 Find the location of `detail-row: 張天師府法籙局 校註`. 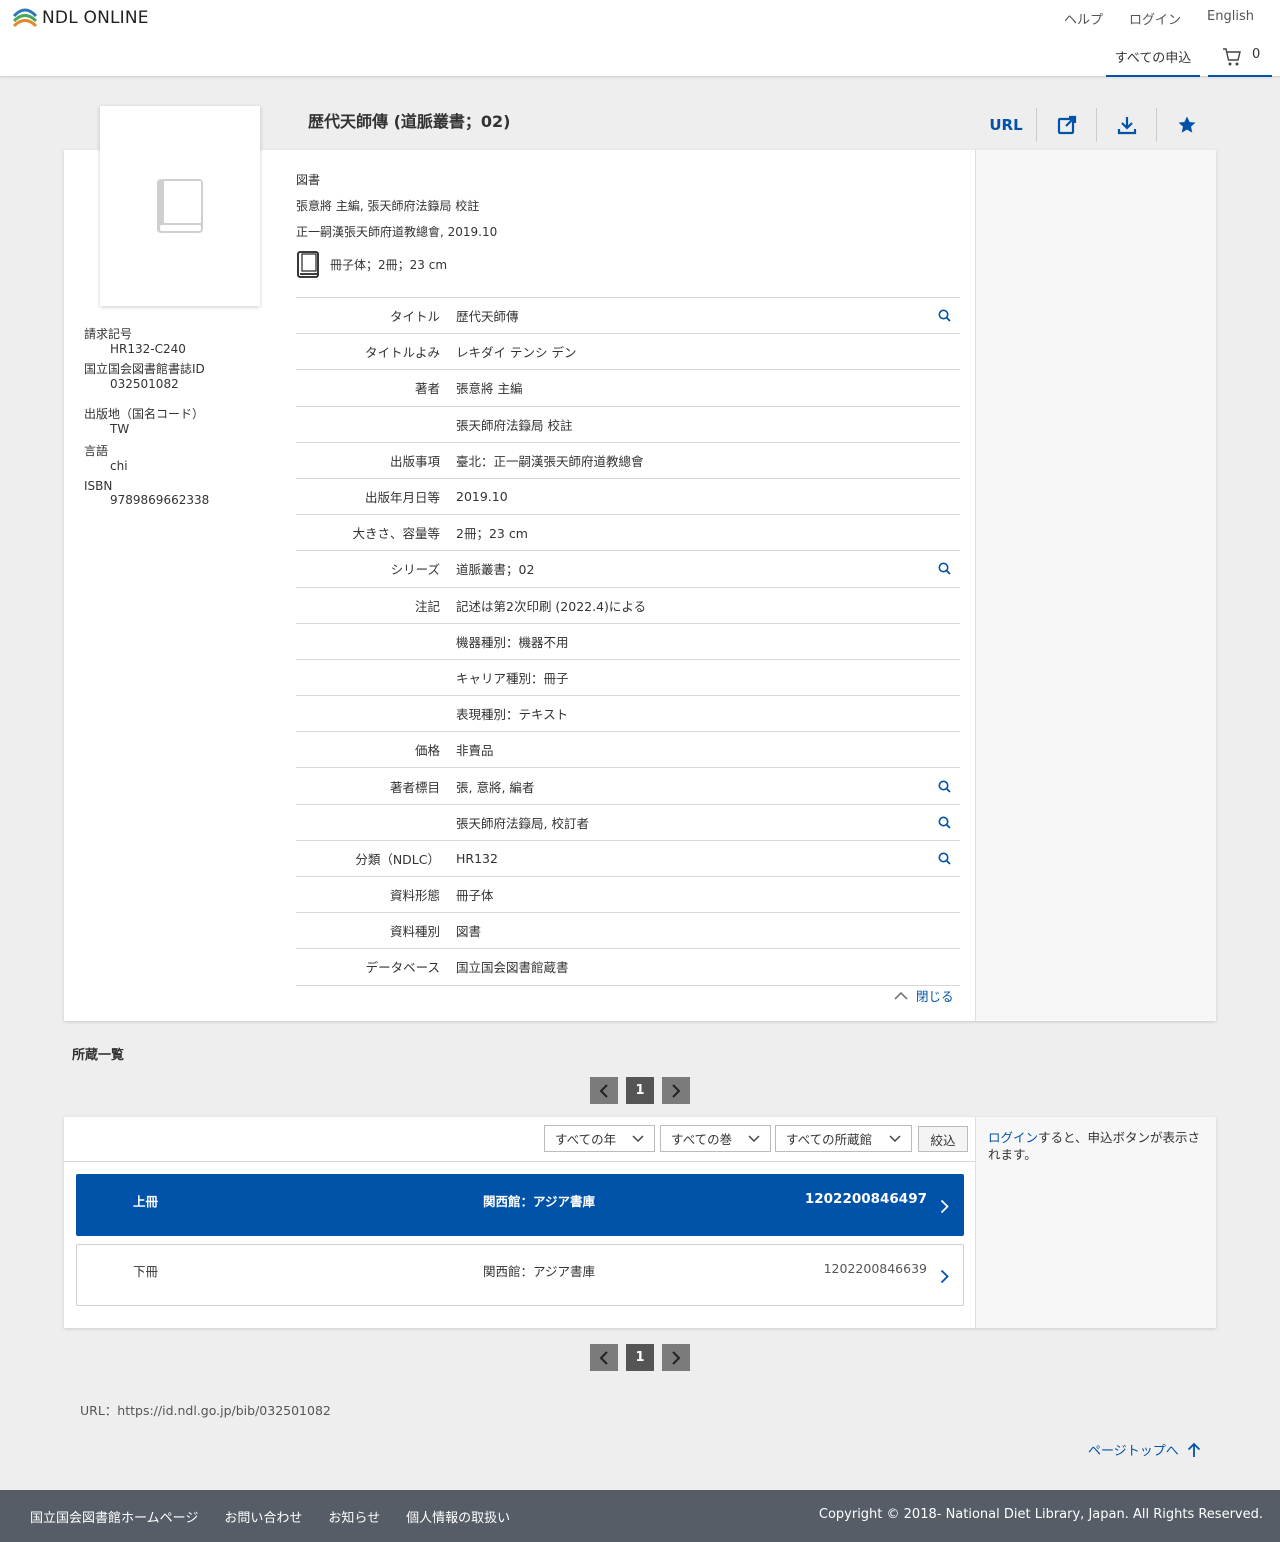

detail-row: 張天師府法籙局 校註 is located at coordinates (628, 425).